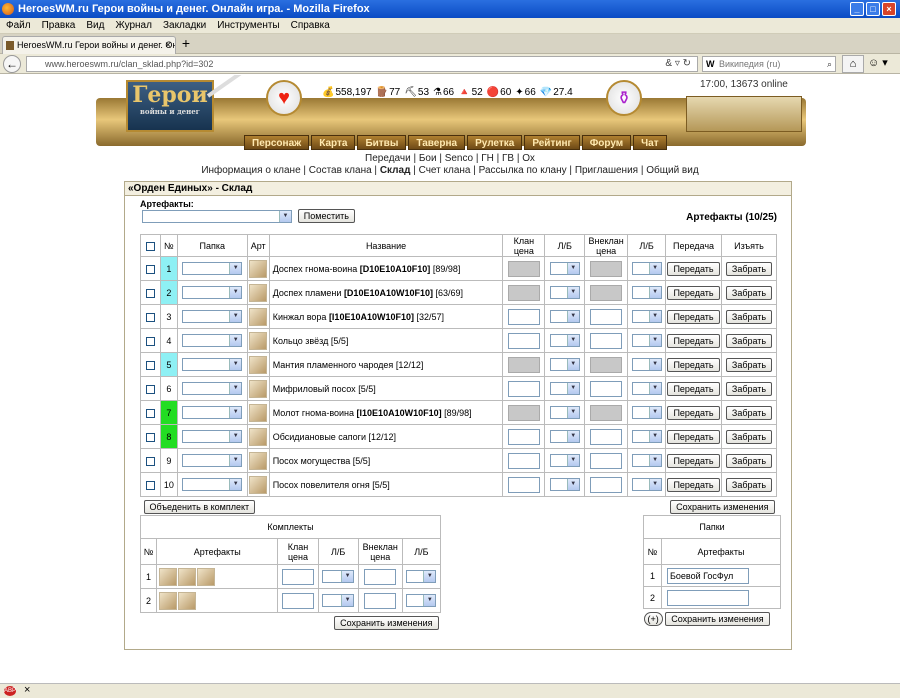  What do you see at coordinates (829, 64) in the screenshot?
I see `search-icon: ⌕` at bounding box center [829, 64].